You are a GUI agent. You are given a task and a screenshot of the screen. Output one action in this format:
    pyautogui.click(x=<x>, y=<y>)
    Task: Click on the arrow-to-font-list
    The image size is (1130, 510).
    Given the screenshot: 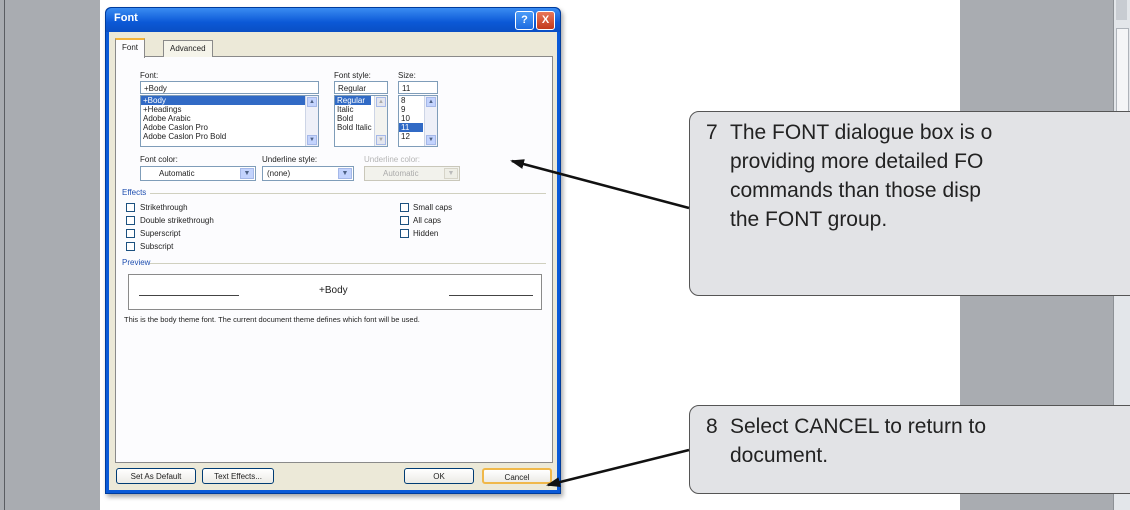 What is the action you would take?
    pyautogui.click(x=600, y=184)
    